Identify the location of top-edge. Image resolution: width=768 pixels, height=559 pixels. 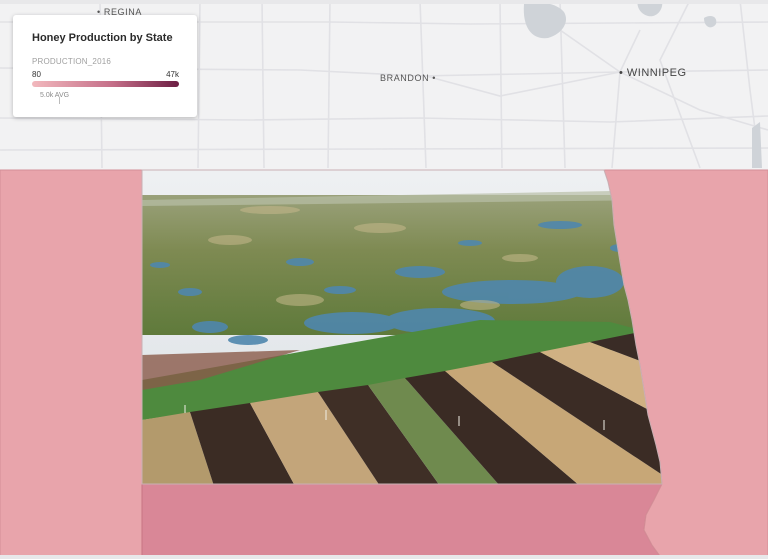
(384, 2).